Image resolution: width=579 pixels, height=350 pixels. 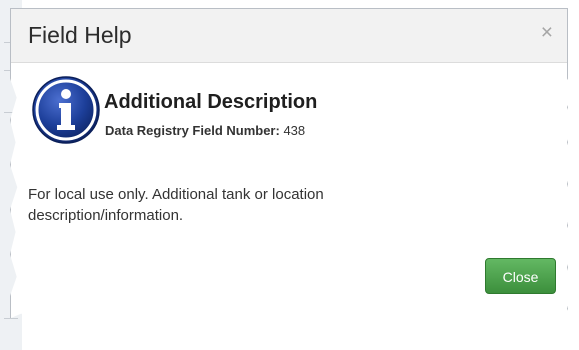 What do you see at coordinates (80, 35) in the screenshot?
I see `dialog-title: Field Help` at bounding box center [80, 35].